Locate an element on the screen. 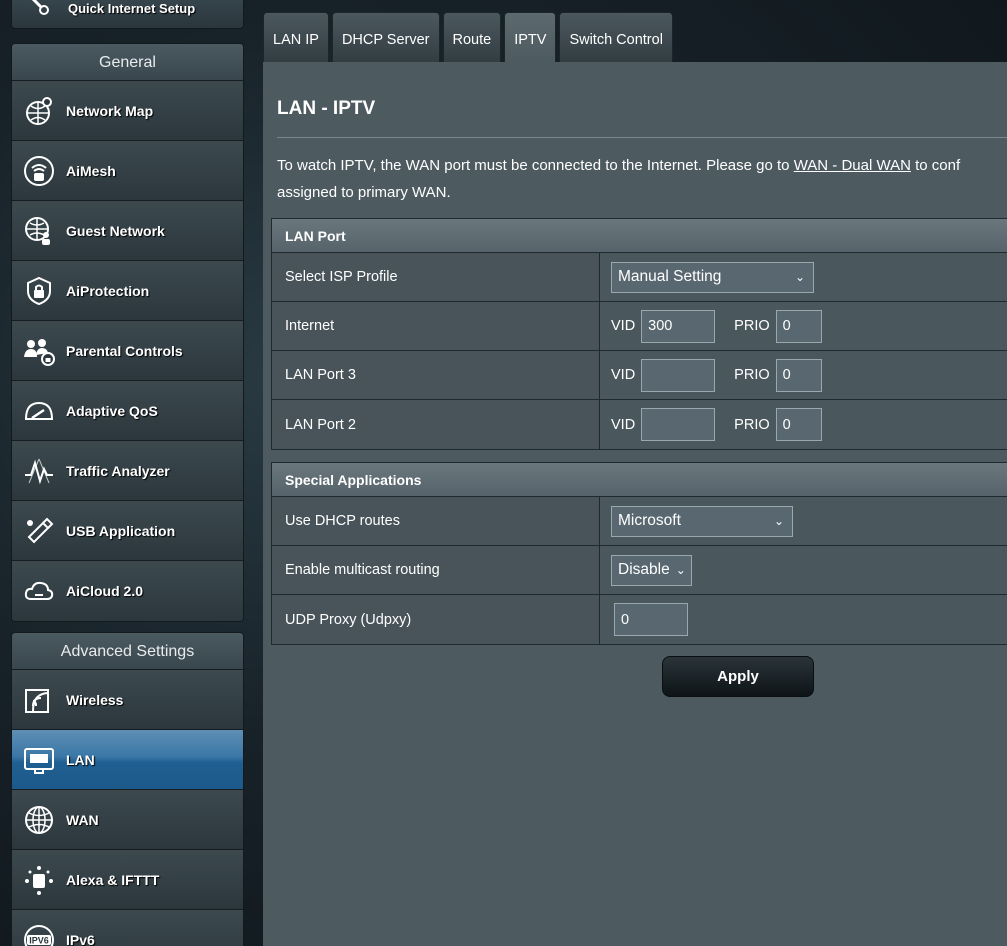 The width and height of the screenshot is (1007, 946). apply-button: Apply is located at coordinates (738, 676).